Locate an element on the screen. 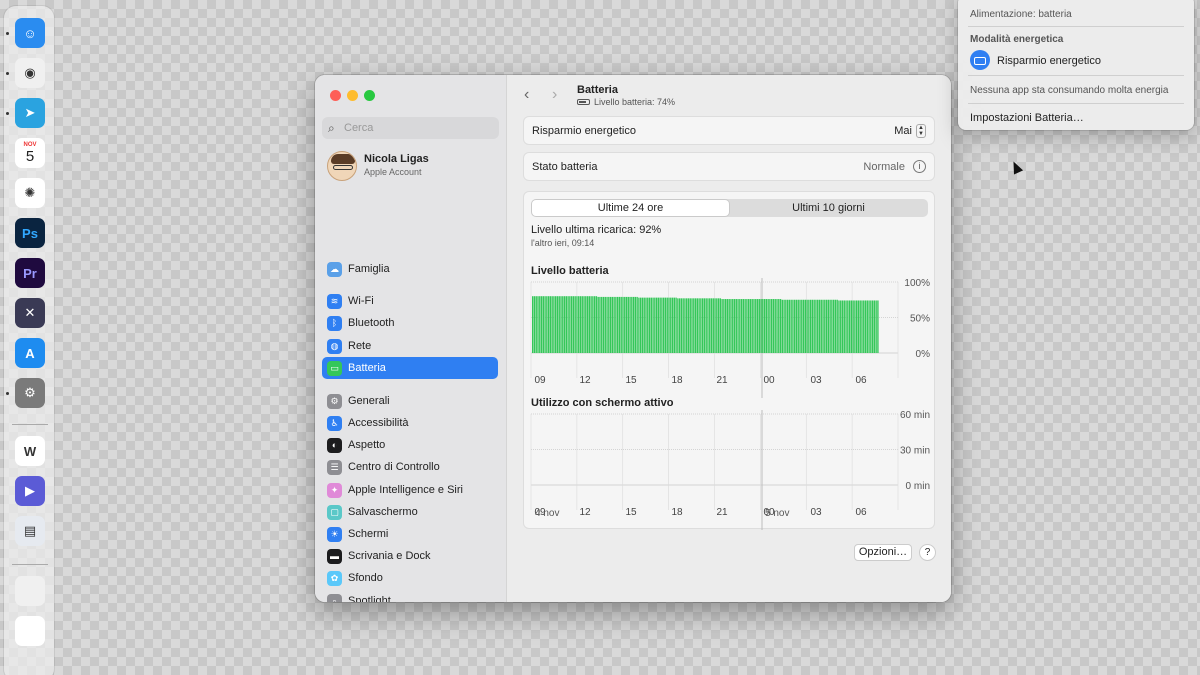 The image size is (1200, 675). sidebar-item-siri: ✦ Apple Intelligence e Siri is located at coordinates (410, 490).